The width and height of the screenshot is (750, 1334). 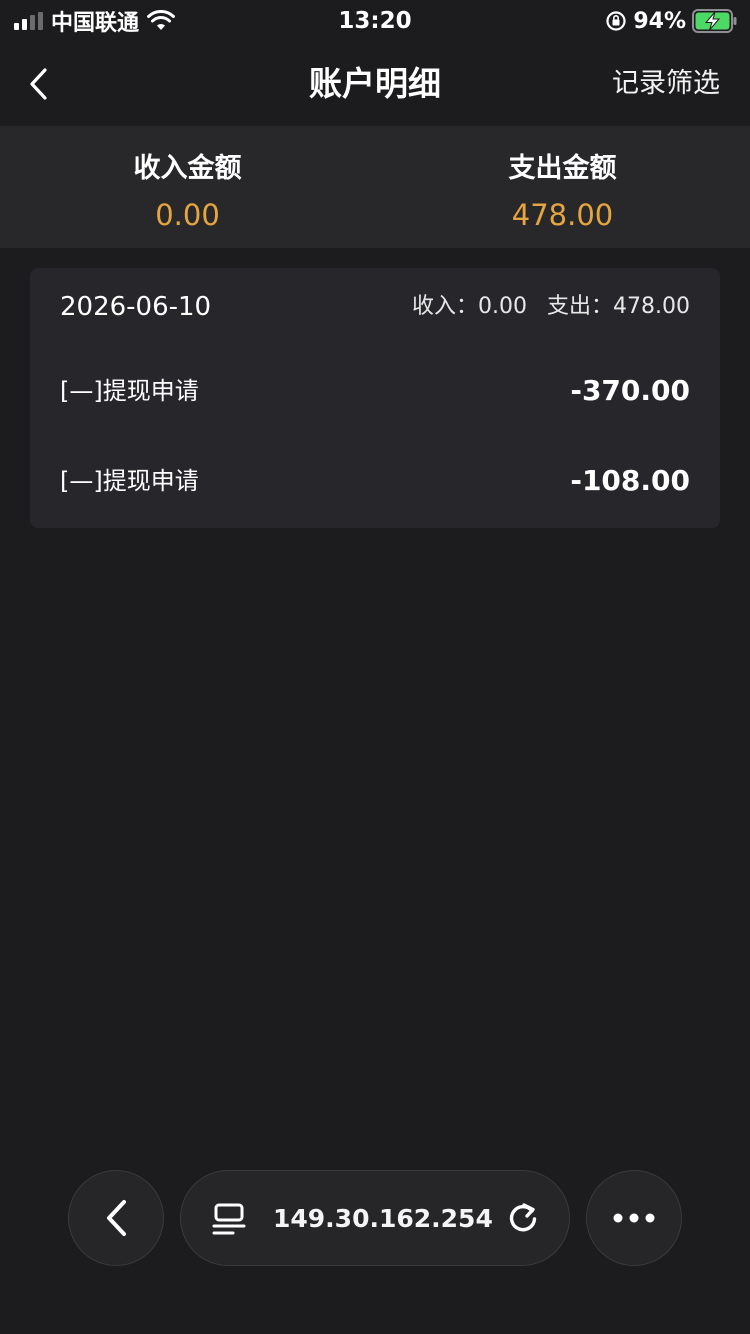 I want to click on status-bar: 中国联通 13:20 94%, so click(x=375, y=21).